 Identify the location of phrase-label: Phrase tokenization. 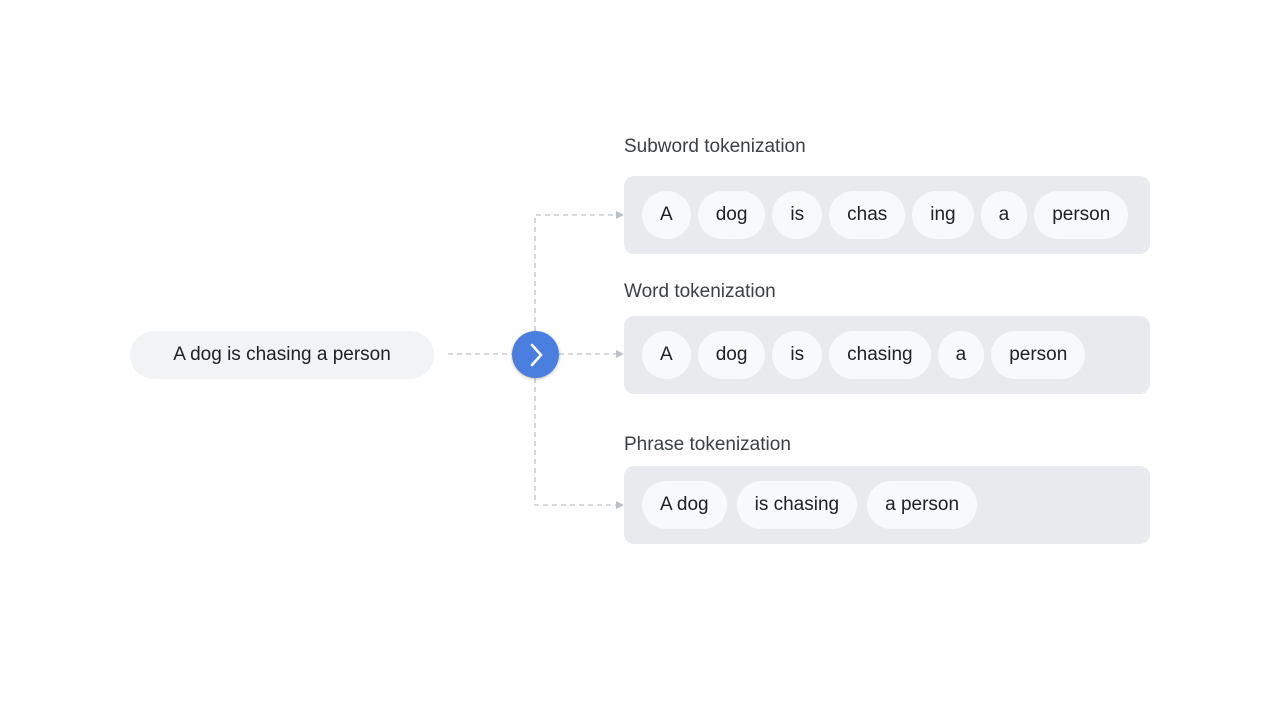
(707, 444).